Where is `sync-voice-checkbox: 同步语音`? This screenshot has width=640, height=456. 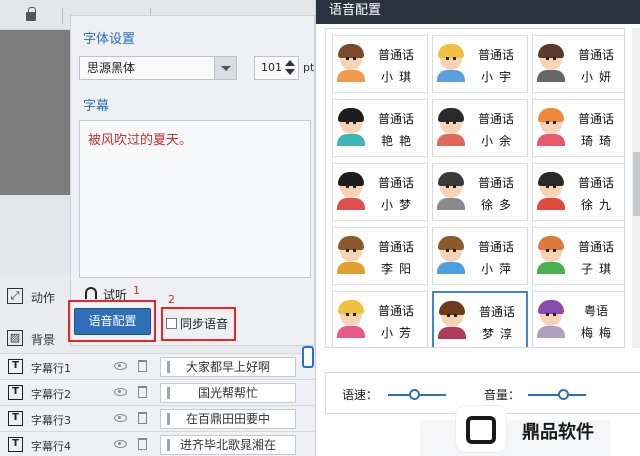 sync-voice-checkbox: 同步语音 is located at coordinates (197, 324).